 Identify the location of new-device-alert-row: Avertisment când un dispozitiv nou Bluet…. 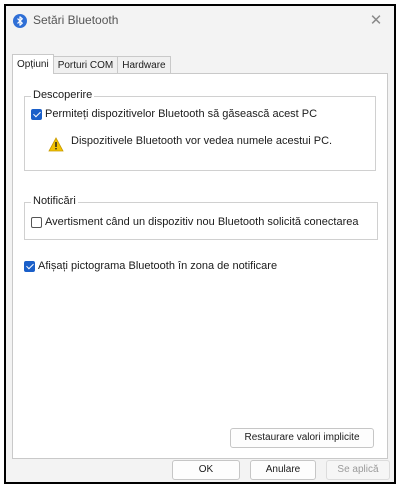
(194, 222).